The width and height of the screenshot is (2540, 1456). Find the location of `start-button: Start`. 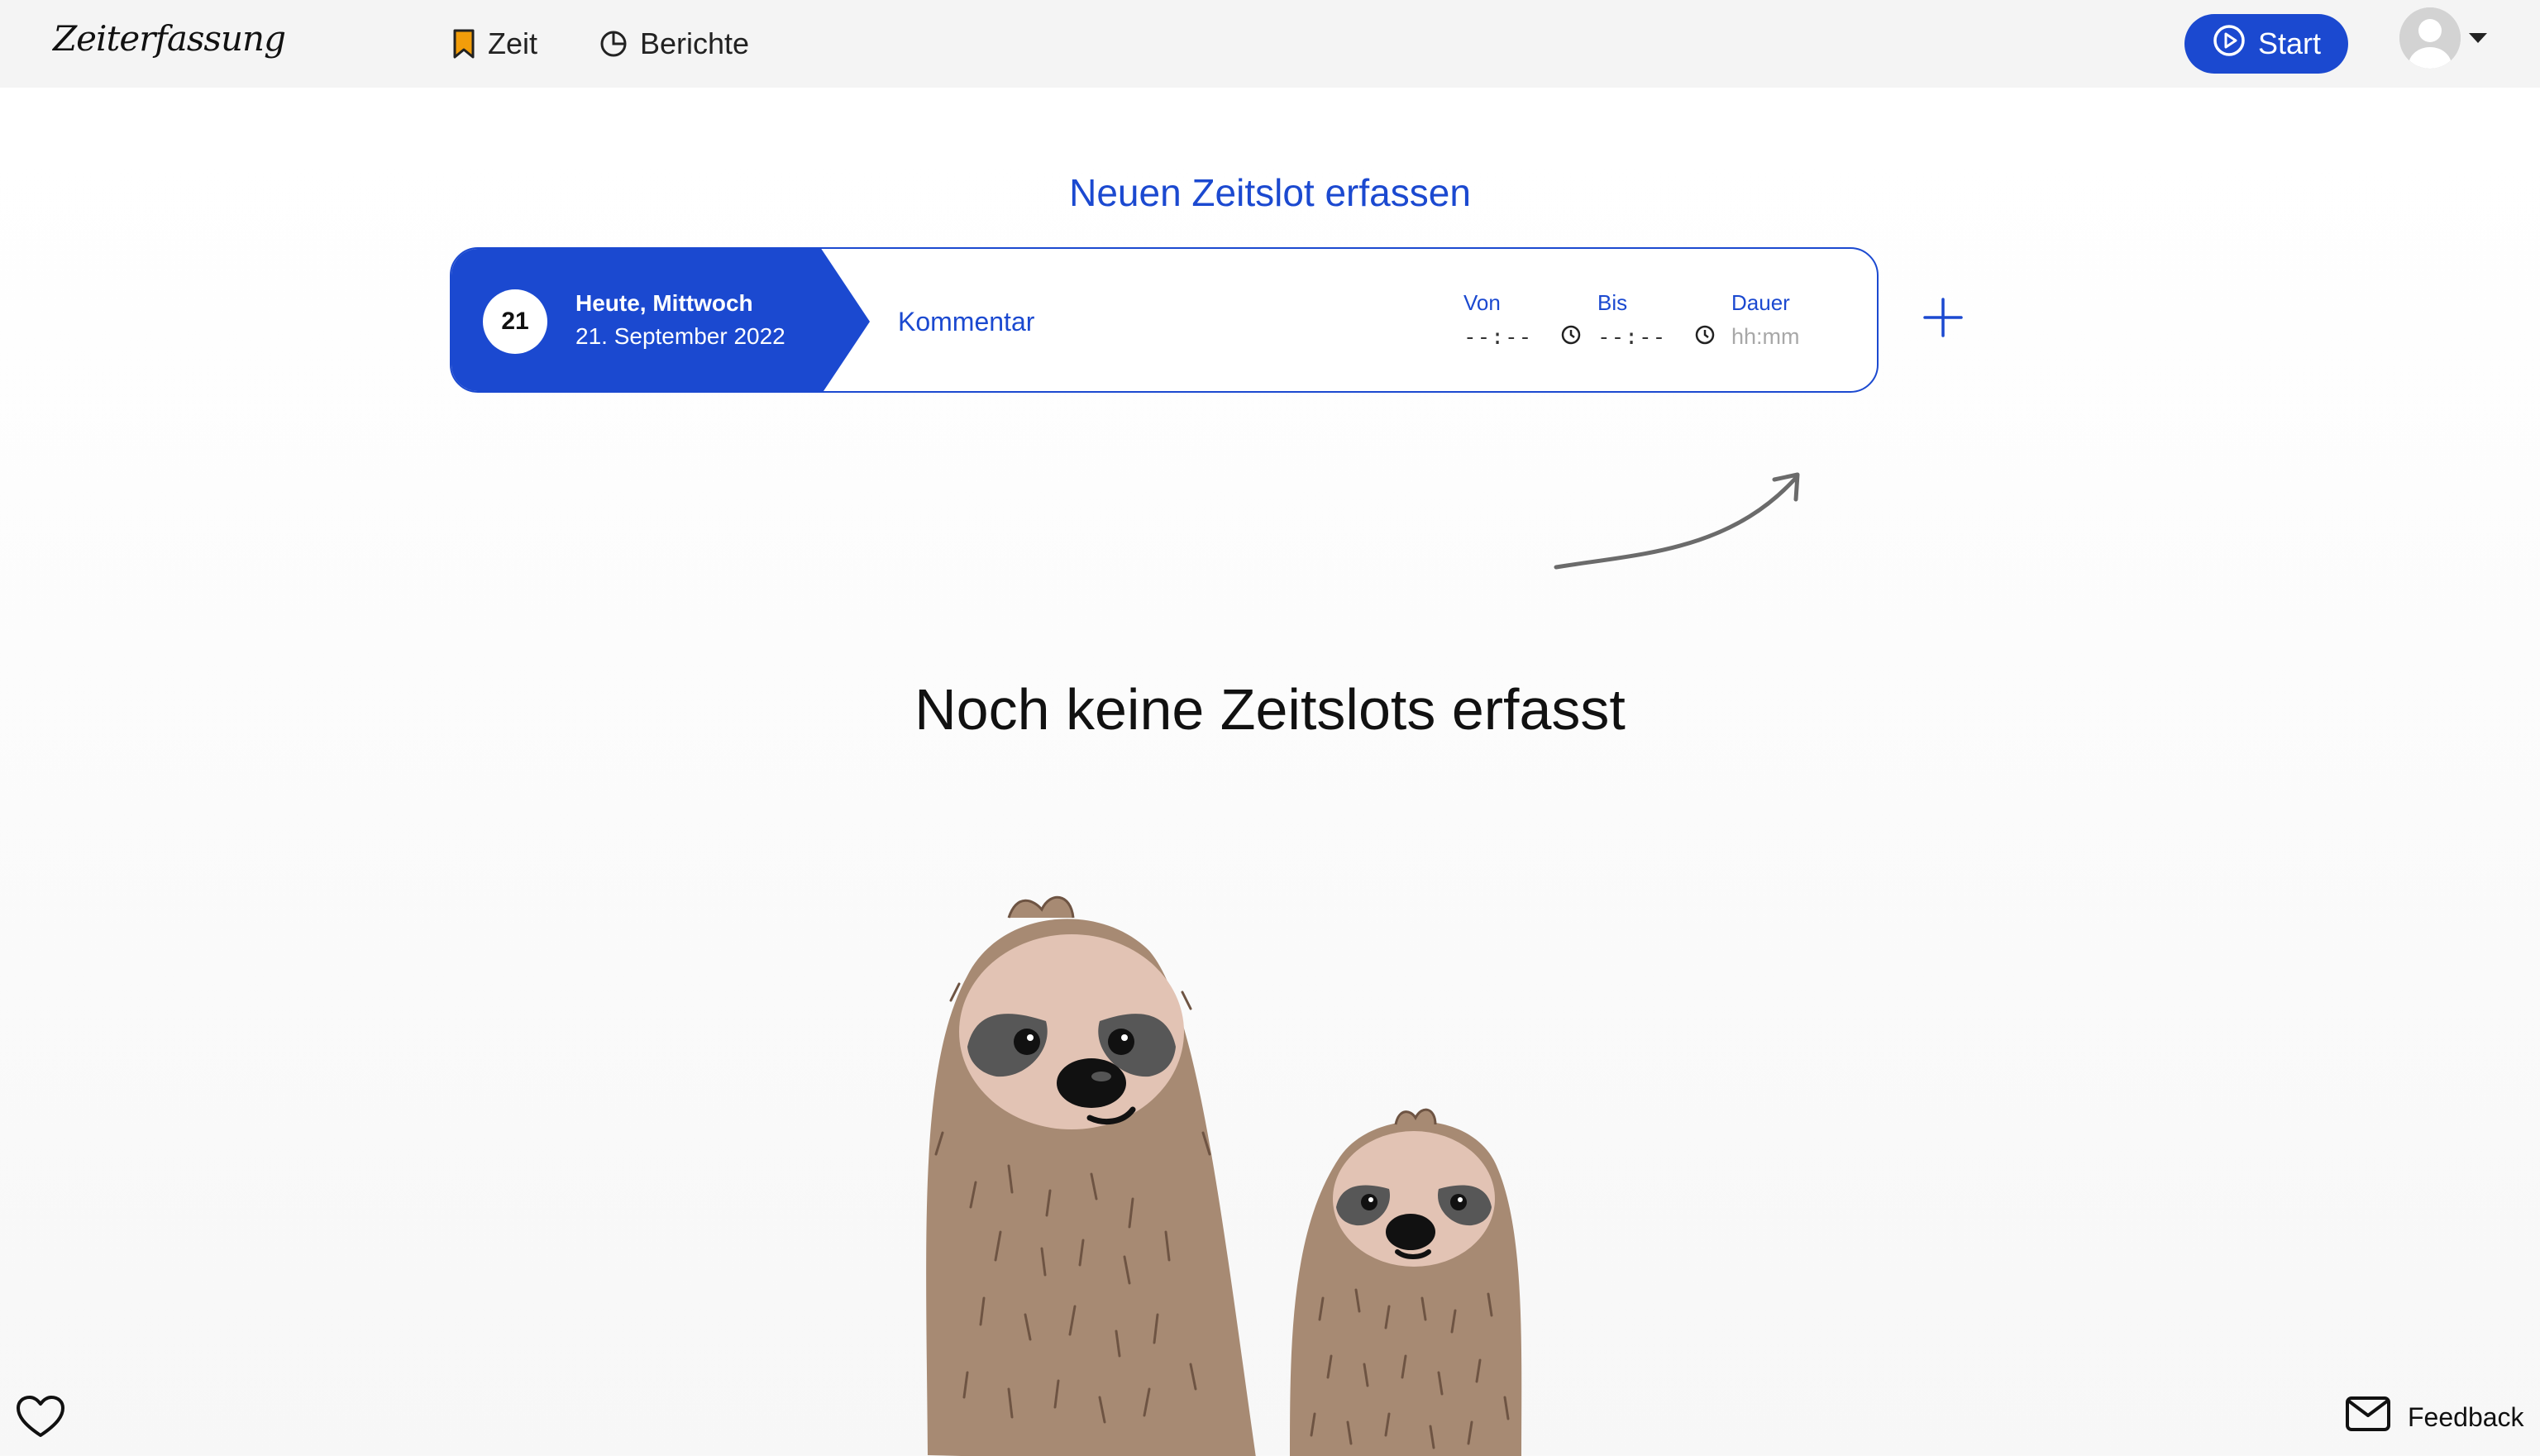

start-button: Start is located at coordinates (2266, 44).